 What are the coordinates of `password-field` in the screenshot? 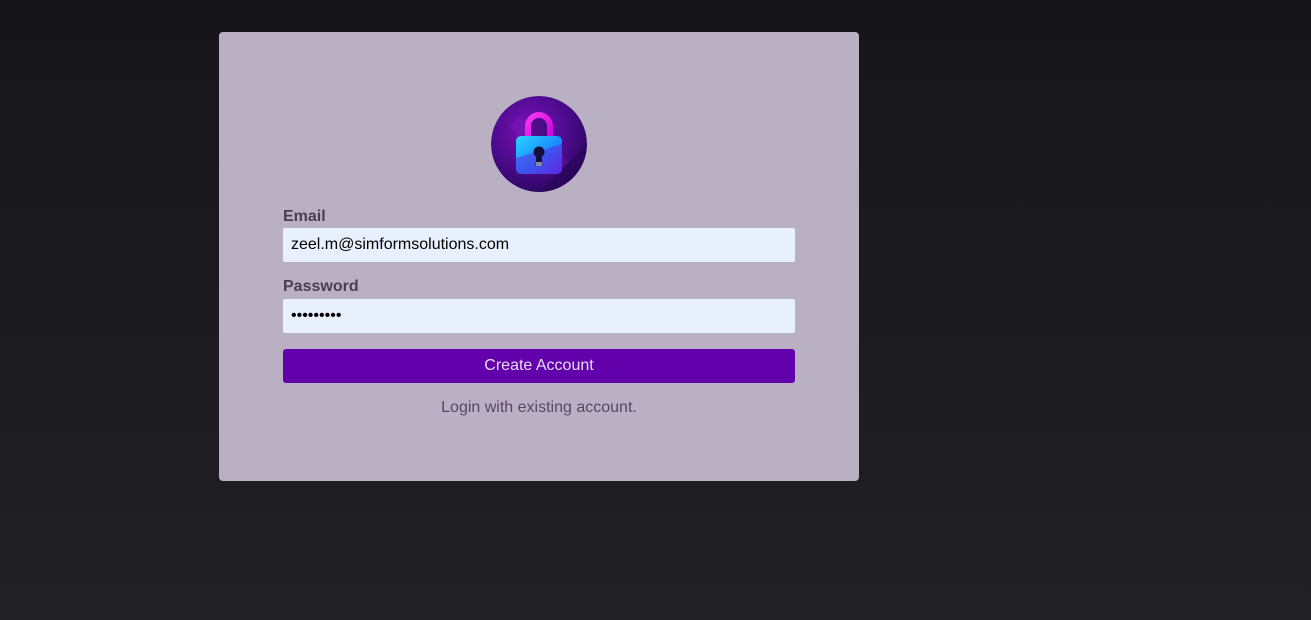 It's located at (539, 316).